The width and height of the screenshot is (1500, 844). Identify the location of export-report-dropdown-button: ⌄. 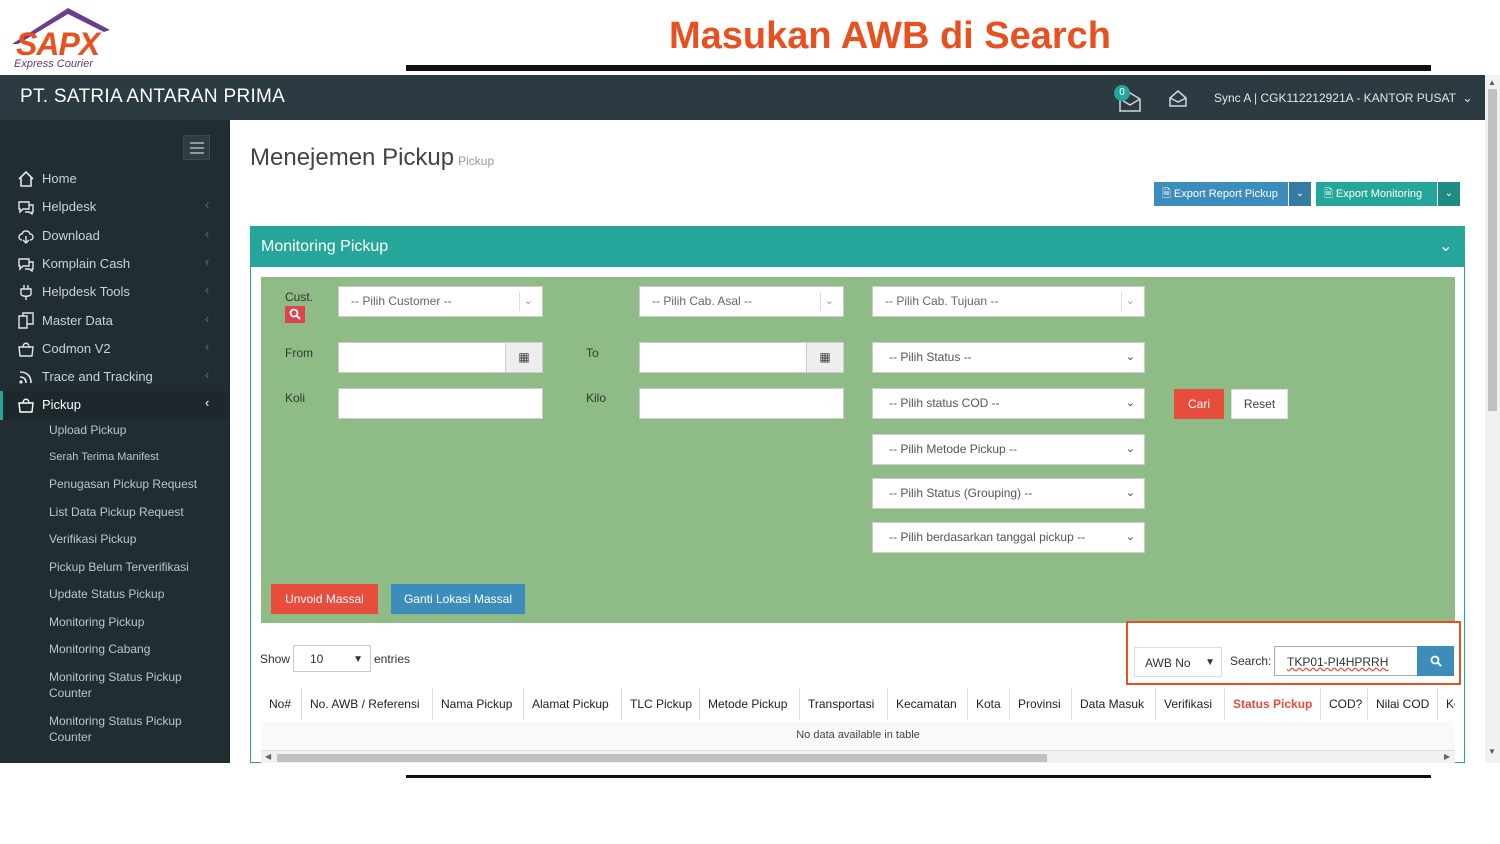
(1300, 194).